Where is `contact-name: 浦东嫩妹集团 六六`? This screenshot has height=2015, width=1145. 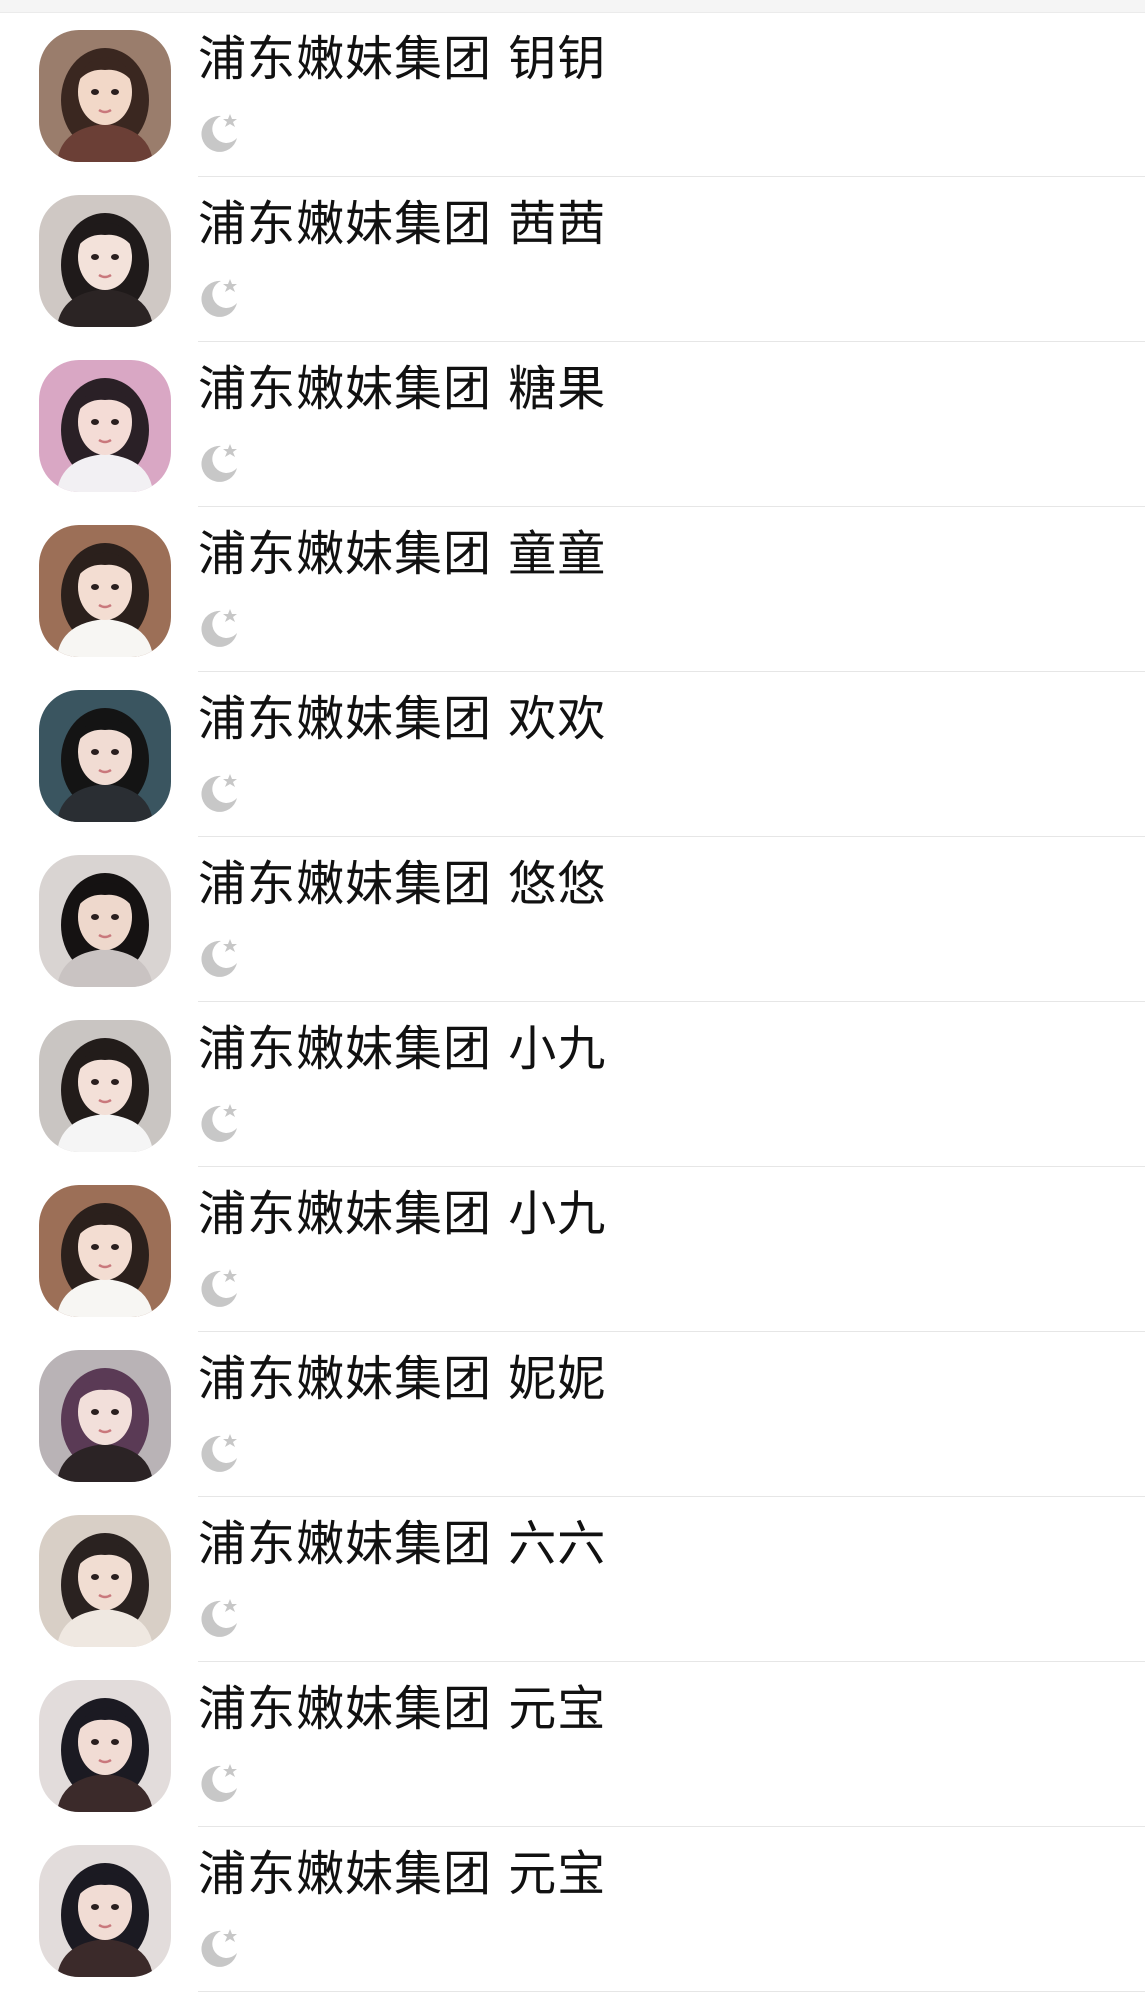
contact-name: 浦东嫩妹集团 六六 is located at coordinates (402, 1544).